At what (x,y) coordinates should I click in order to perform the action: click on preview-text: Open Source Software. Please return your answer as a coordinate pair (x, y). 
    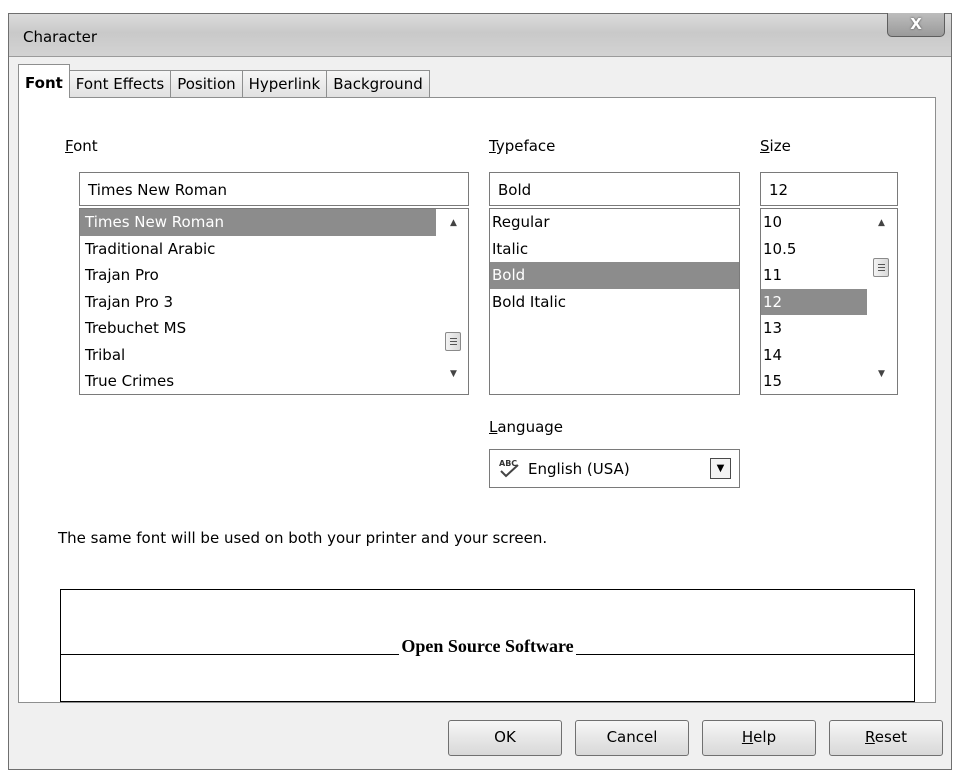
    Looking at the image, I should click on (487, 646).